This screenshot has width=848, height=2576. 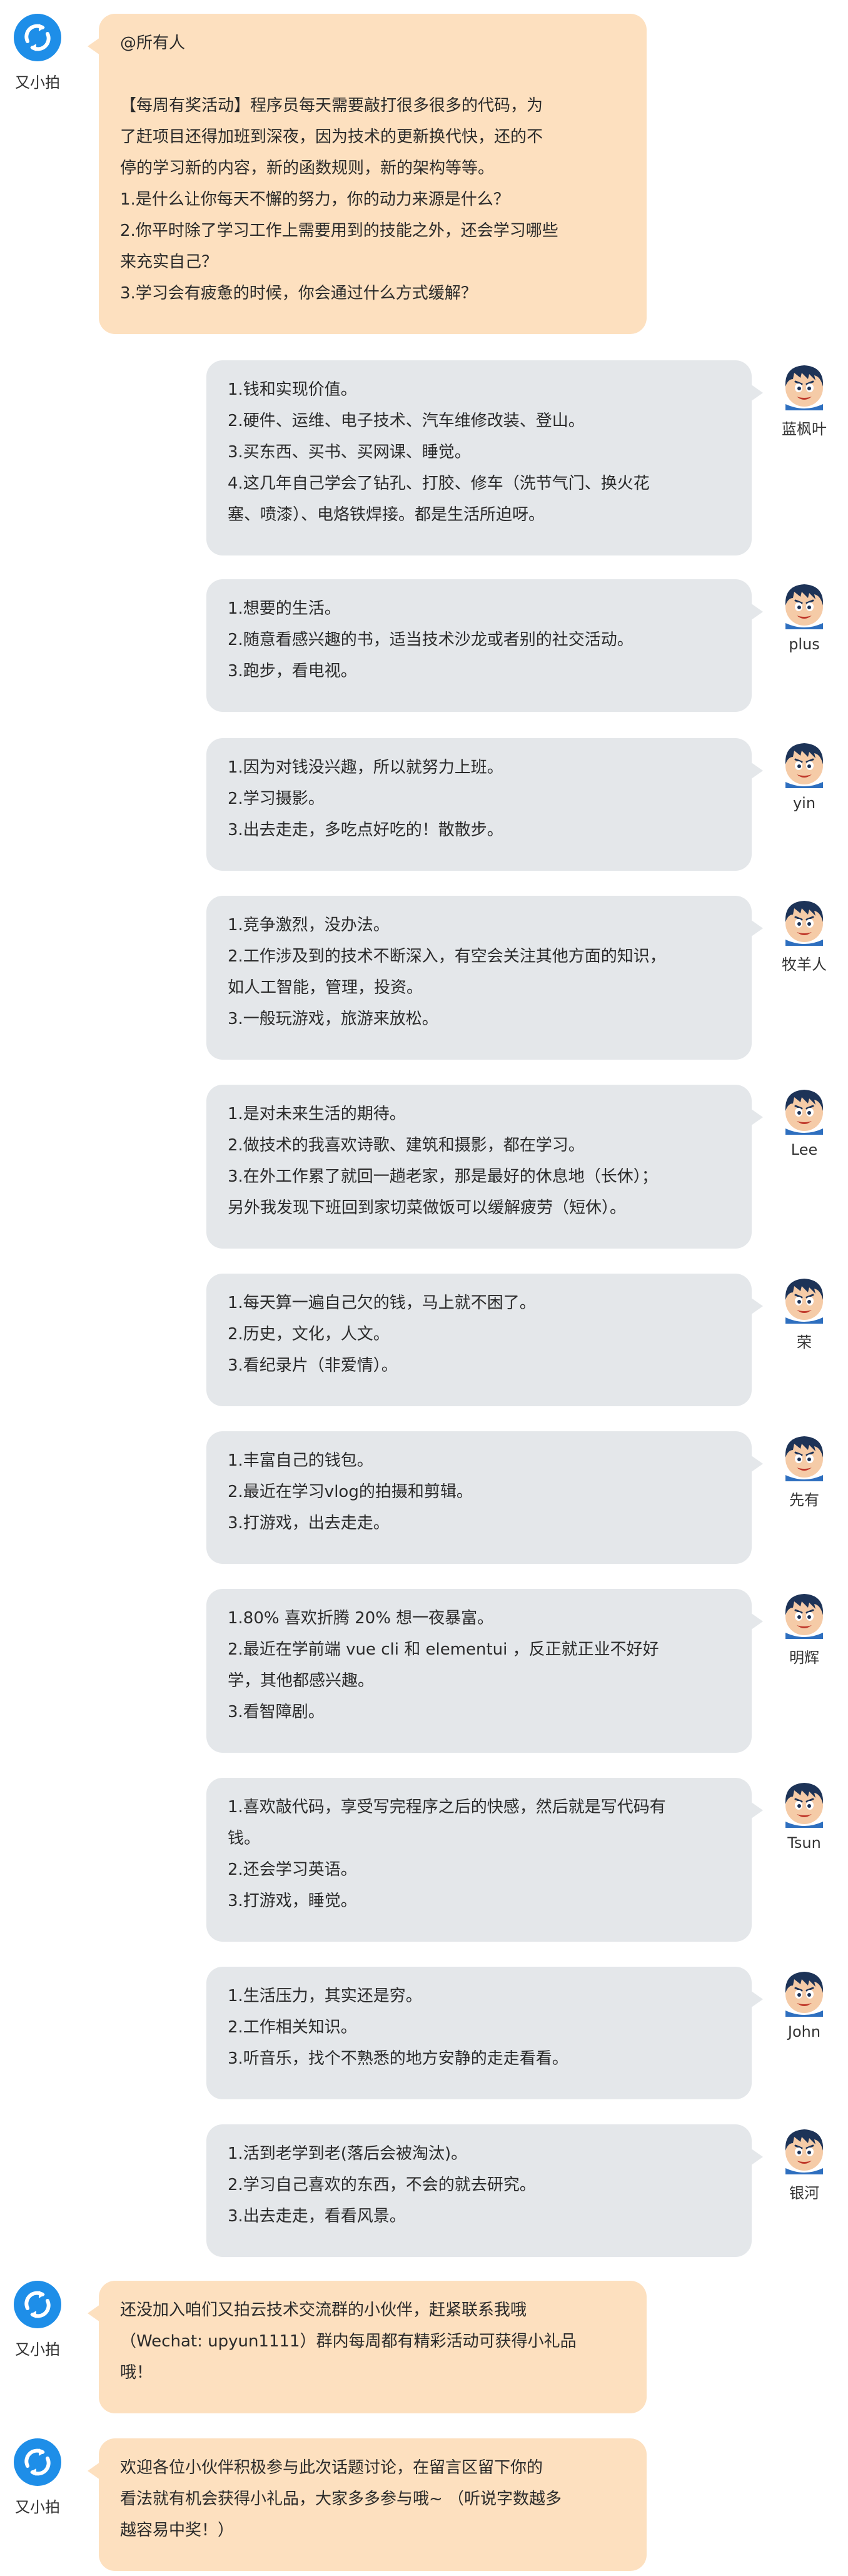 What do you see at coordinates (277, 798) in the screenshot?
I see `message-line: 2.学习摄影。` at bounding box center [277, 798].